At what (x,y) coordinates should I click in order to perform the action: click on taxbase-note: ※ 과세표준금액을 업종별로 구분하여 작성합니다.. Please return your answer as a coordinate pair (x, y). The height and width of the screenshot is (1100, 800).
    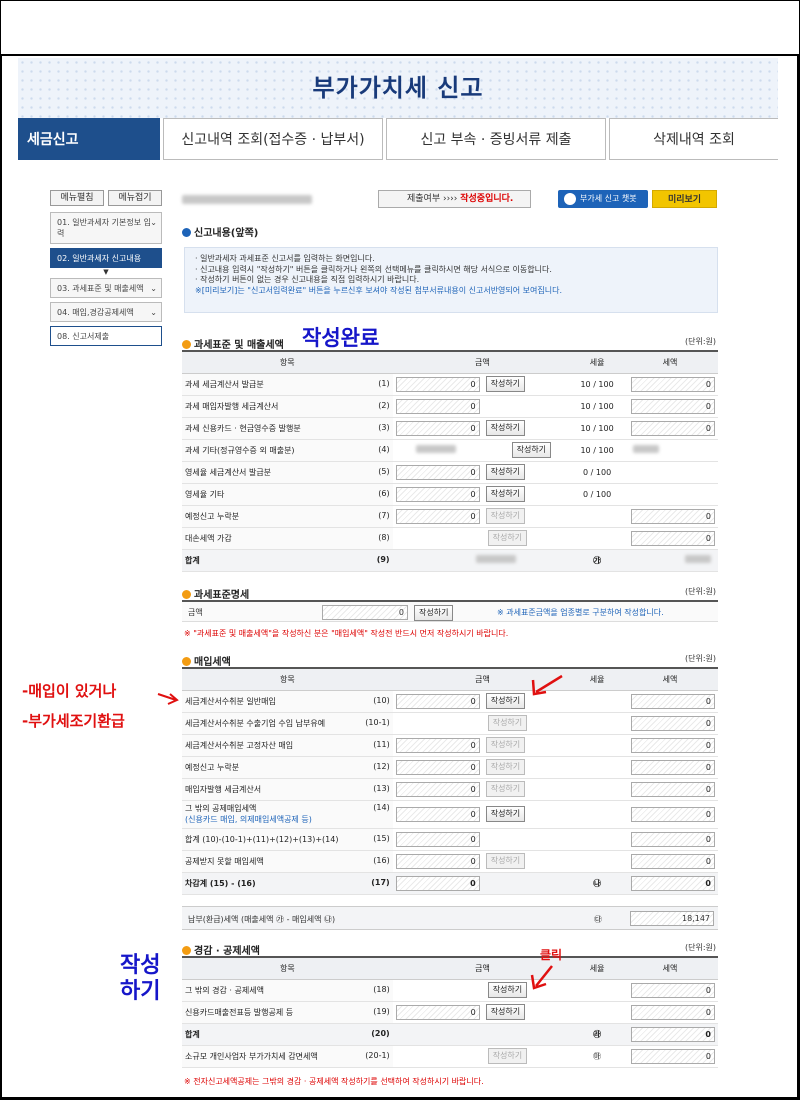
    Looking at the image, I should click on (580, 612).